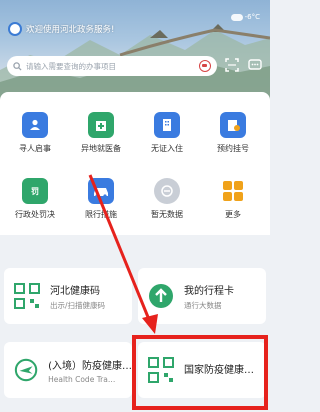  I want to click on itinerary-card: 我的行程卡 通行大数据, so click(202, 296).